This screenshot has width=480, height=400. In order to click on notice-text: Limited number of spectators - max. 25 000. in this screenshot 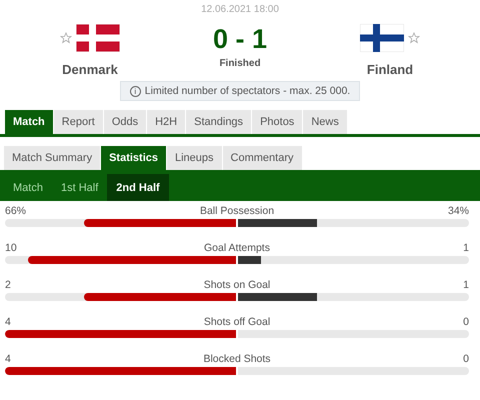, I will do `click(247, 91)`.